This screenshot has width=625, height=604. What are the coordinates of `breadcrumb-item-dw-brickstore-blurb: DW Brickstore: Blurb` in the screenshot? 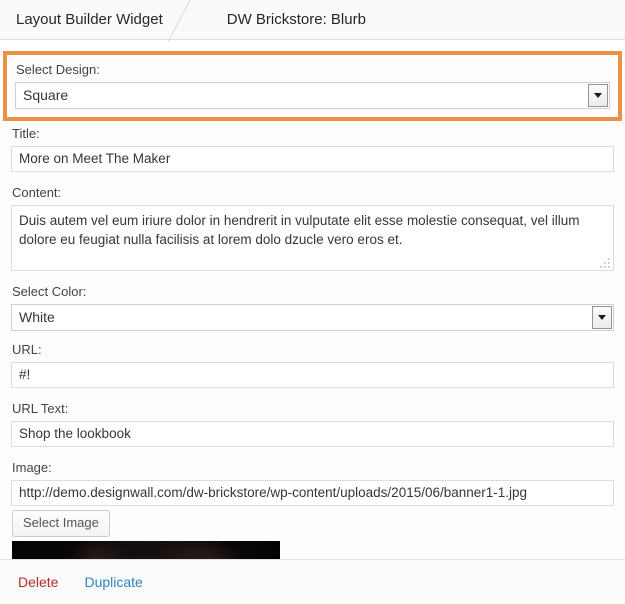 It's located at (293, 19).